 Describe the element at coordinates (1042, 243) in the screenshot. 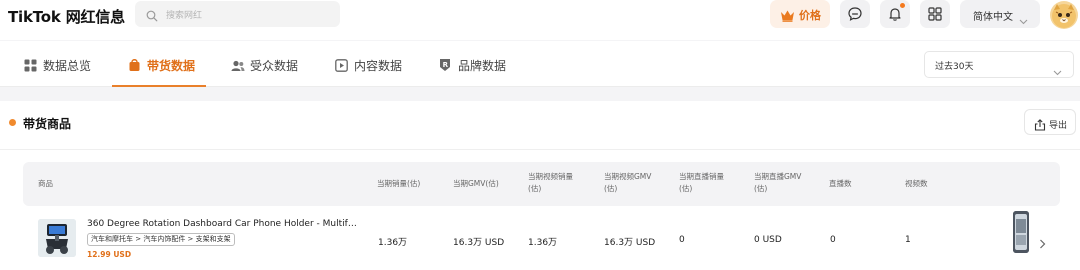

I see `chevron-right-icon` at that location.